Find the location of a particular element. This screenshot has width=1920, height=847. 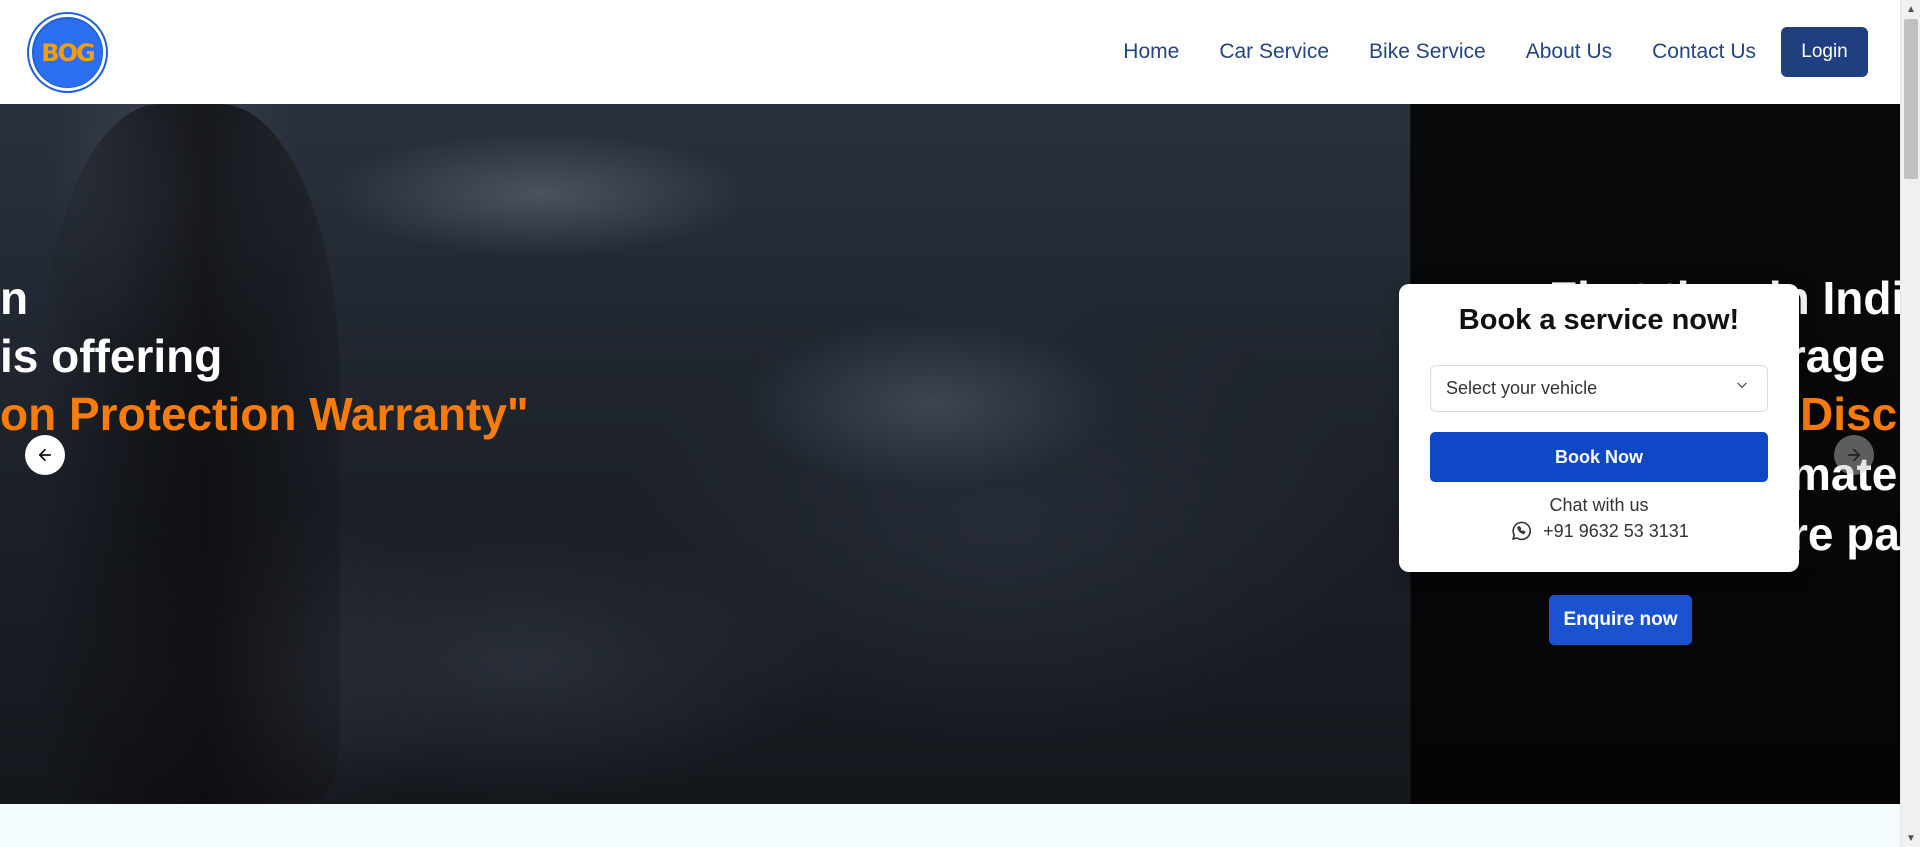

whatsapp-contact: +91 9632 53 3131 is located at coordinates (1599, 531).